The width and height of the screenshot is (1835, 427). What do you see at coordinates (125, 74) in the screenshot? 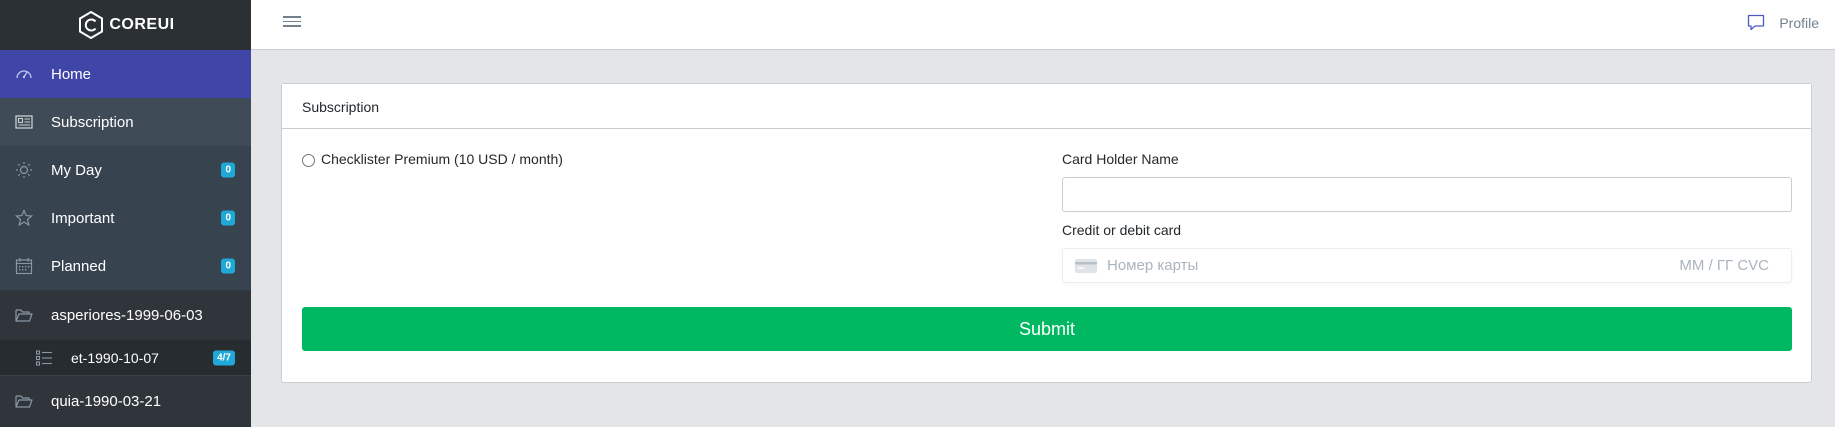
I see `sidebar-item-home: Home` at bounding box center [125, 74].